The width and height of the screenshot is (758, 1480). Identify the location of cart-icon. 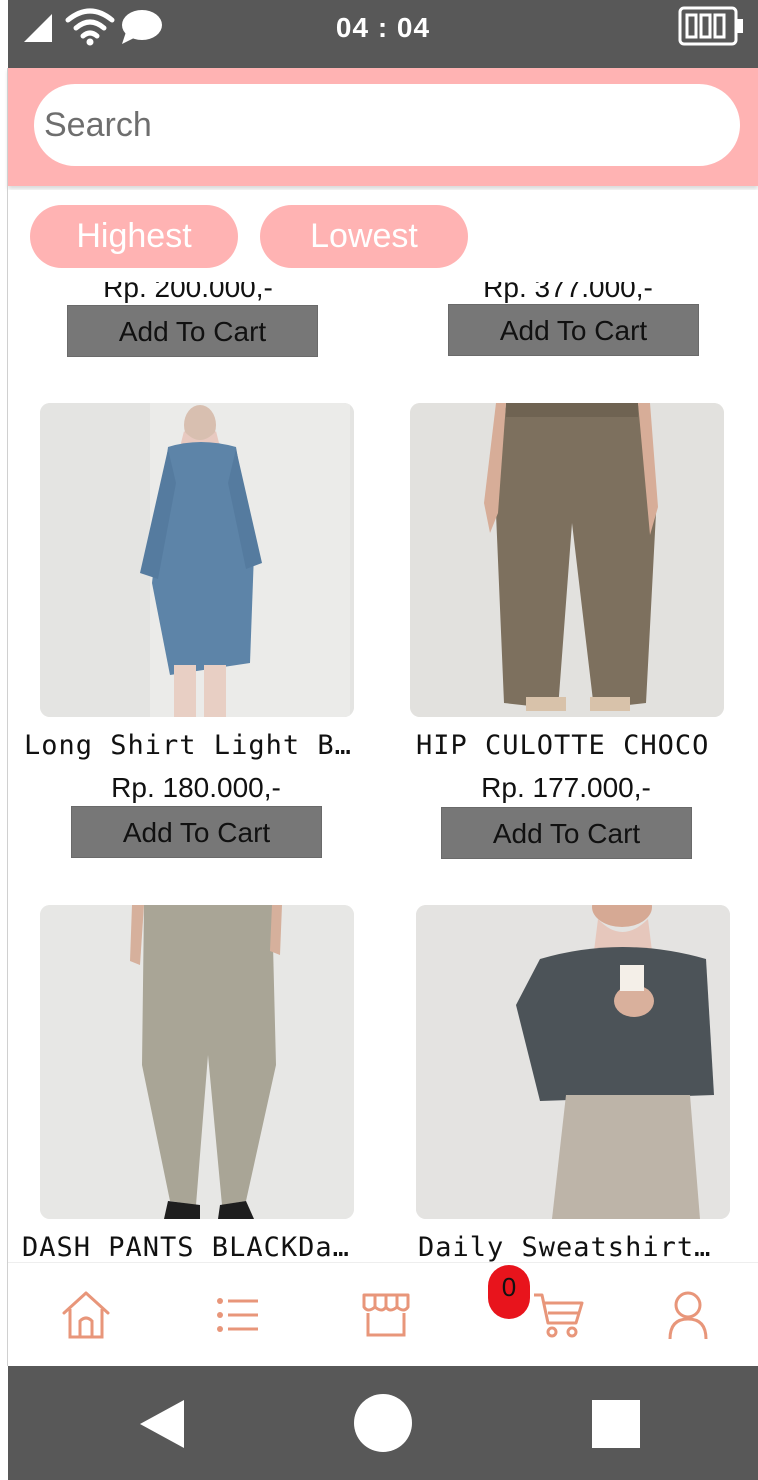
(558, 1315).